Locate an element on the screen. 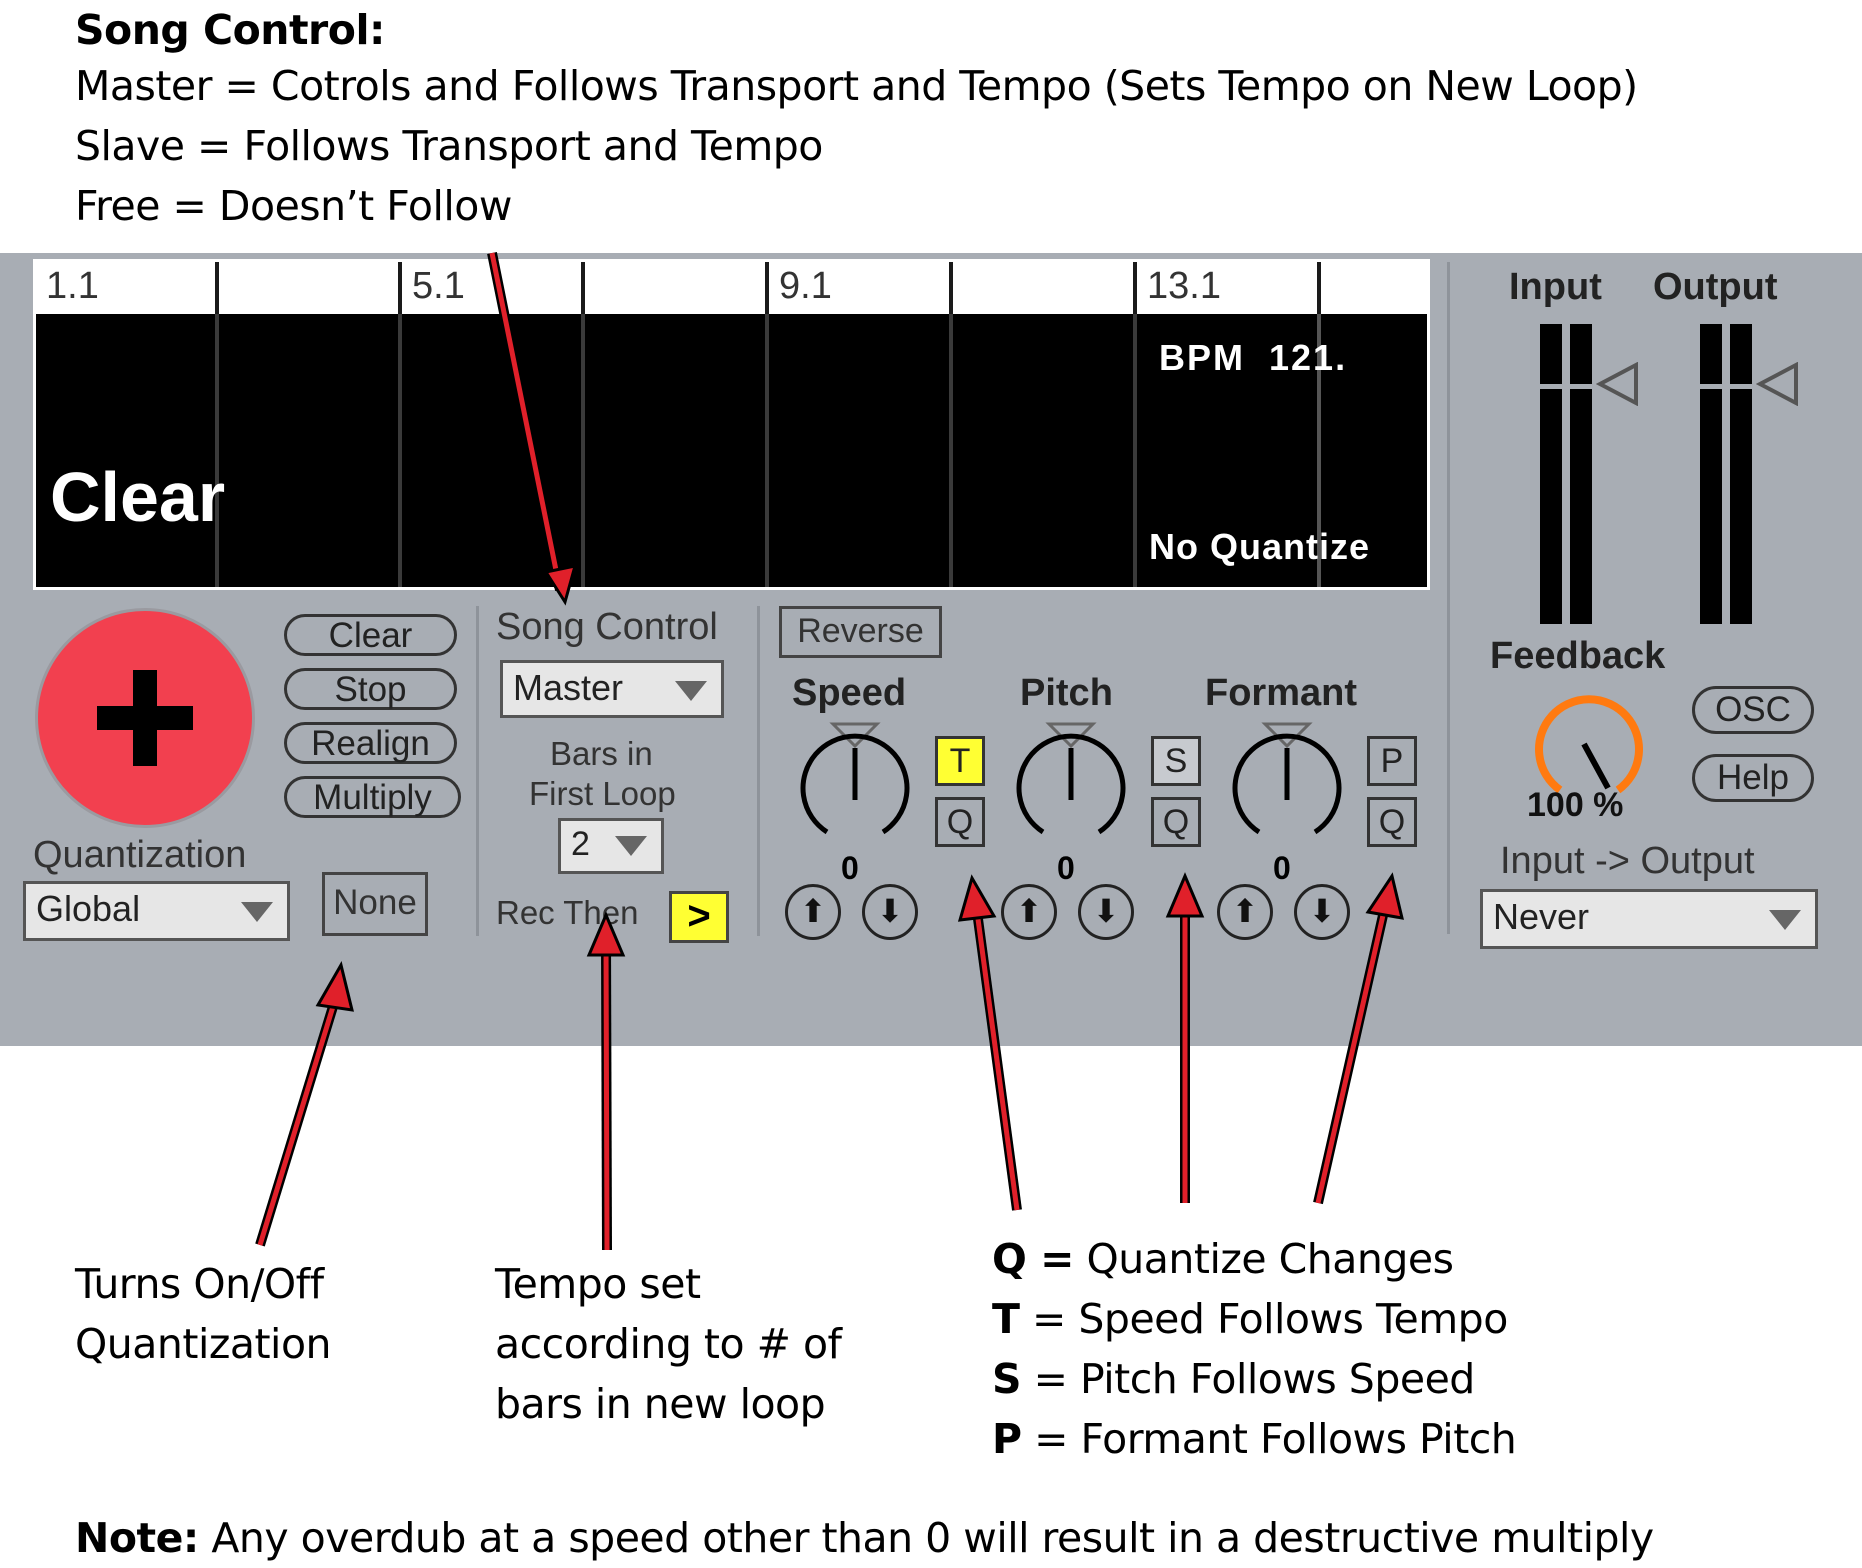  legend-t: T = Speed Follows Tempo is located at coordinates (1250, 1319).